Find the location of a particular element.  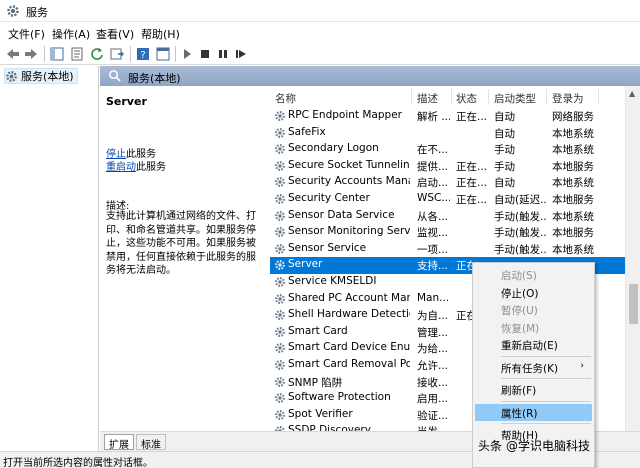

service-name: SafeFix is located at coordinates (307, 131).